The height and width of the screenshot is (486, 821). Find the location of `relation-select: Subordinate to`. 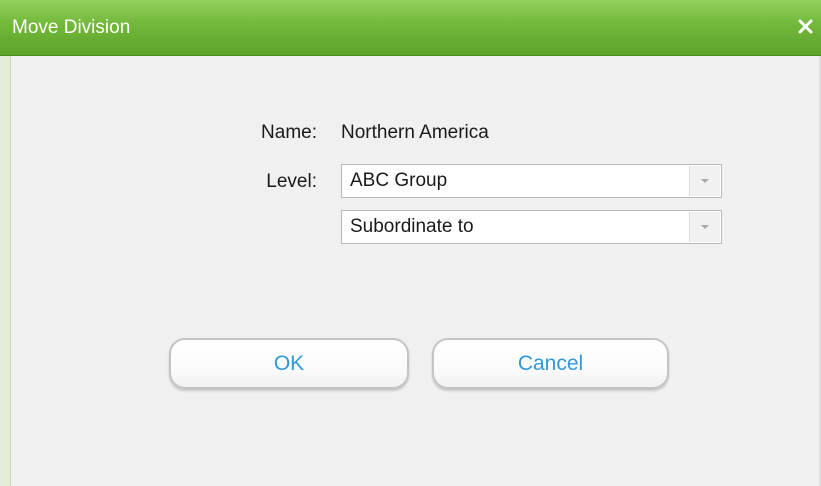

relation-select: Subordinate to is located at coordinates (531, 227).